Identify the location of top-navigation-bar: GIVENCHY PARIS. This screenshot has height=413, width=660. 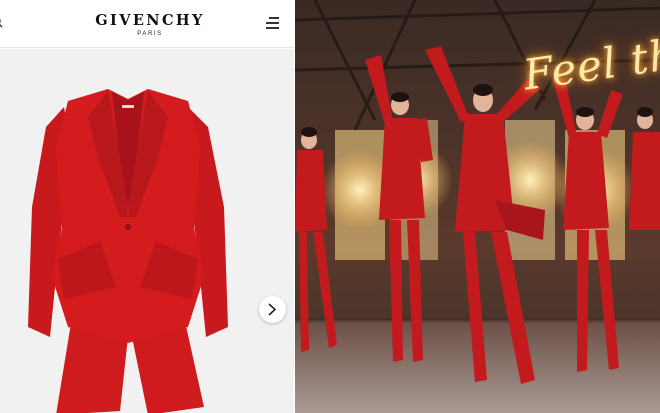
(147, 24).